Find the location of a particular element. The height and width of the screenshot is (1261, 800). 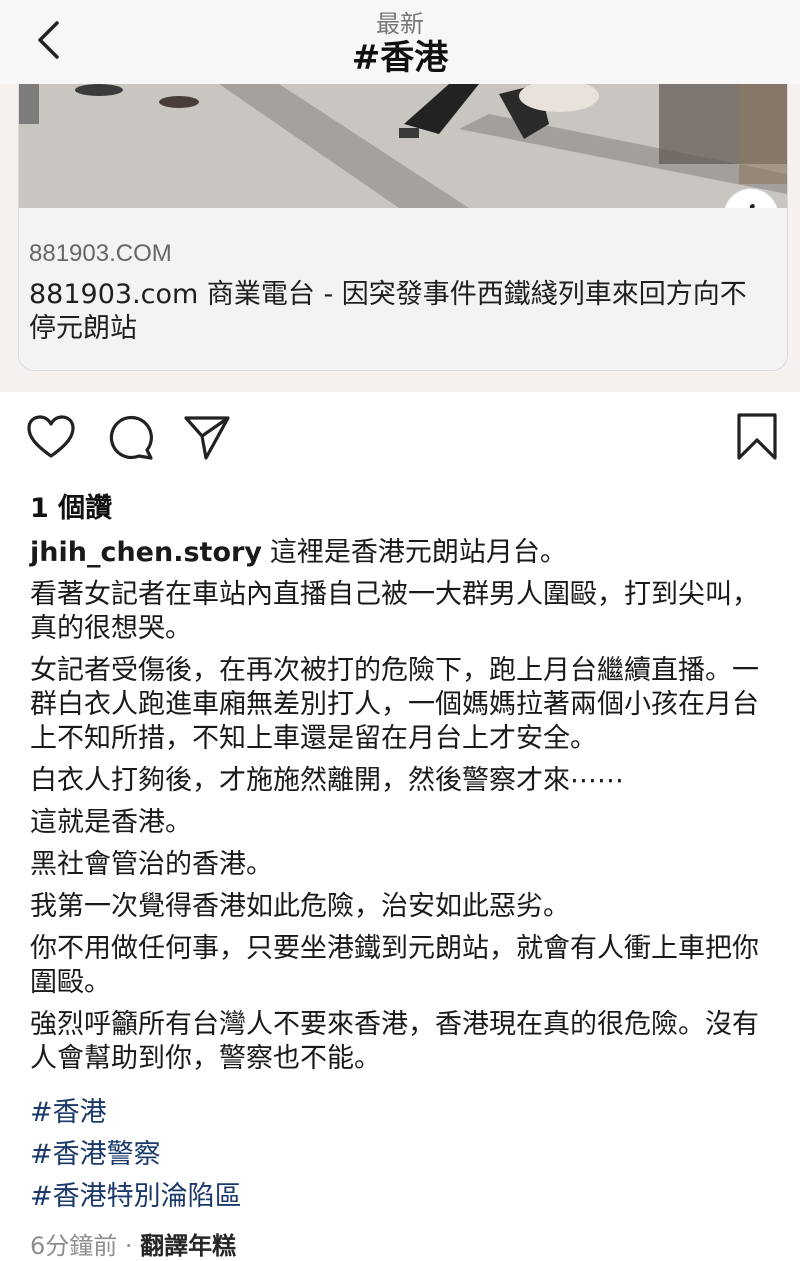

comment-button is located at coordinates (131, 437).